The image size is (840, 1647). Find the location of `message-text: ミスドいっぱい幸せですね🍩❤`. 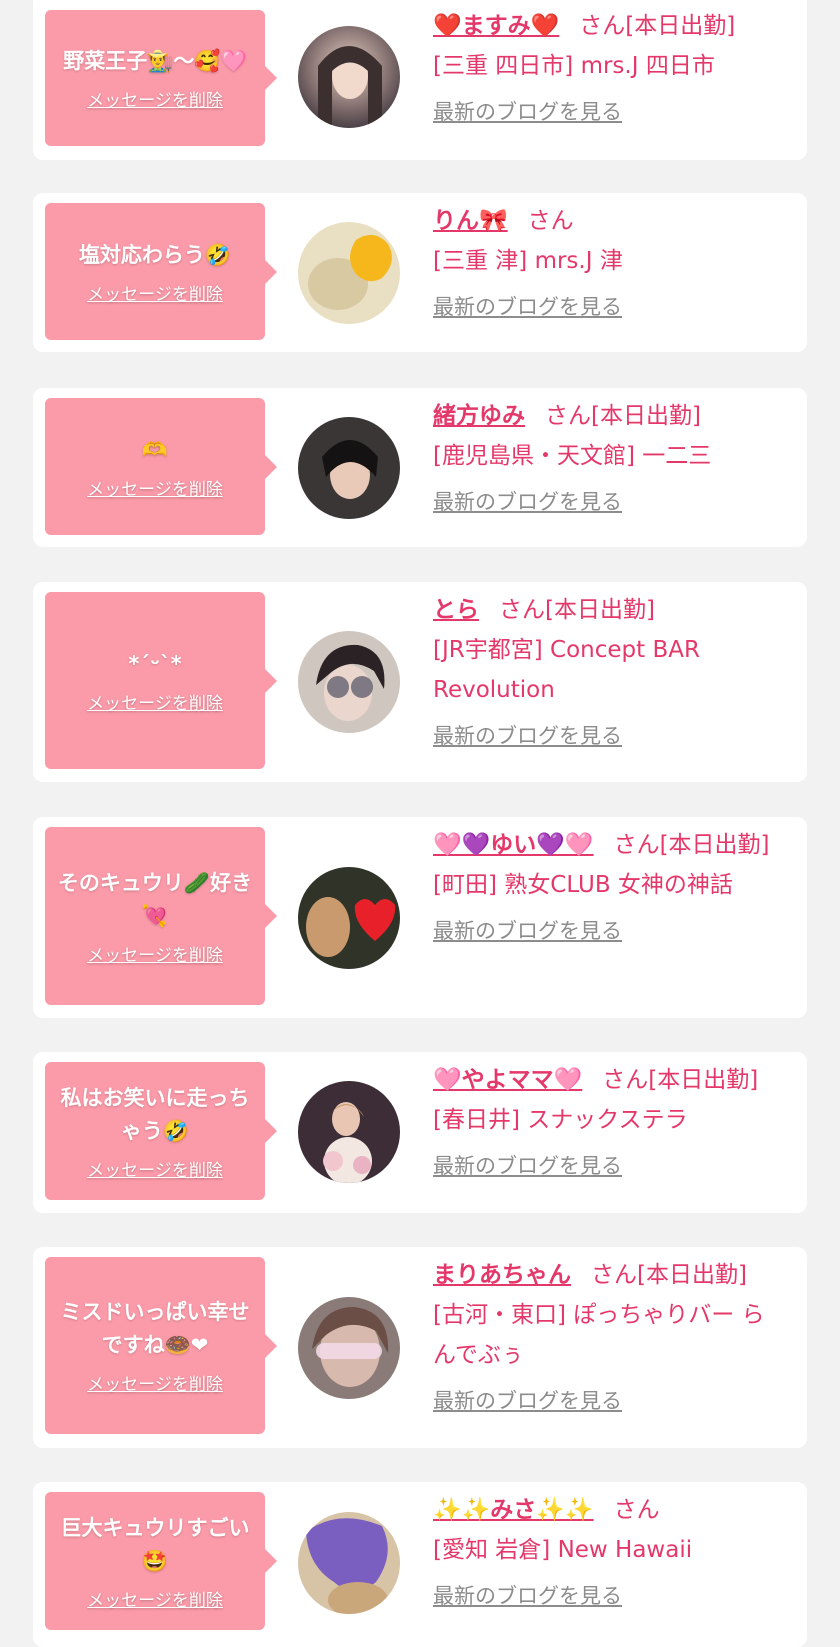

message-text: ミスドいっぱい幸せですね🍩❤ is located at coordinates (155, 1328).